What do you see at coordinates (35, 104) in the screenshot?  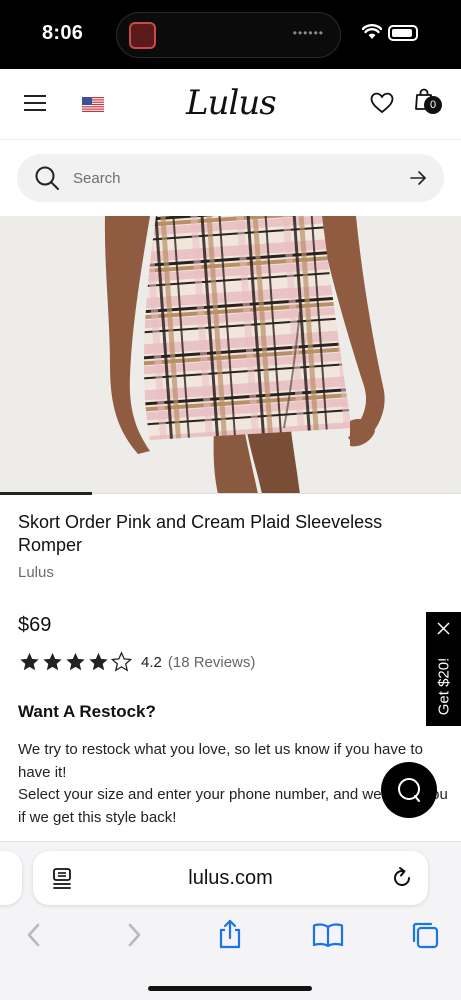 I see `menu-icon` at bounding box center [35, 104].